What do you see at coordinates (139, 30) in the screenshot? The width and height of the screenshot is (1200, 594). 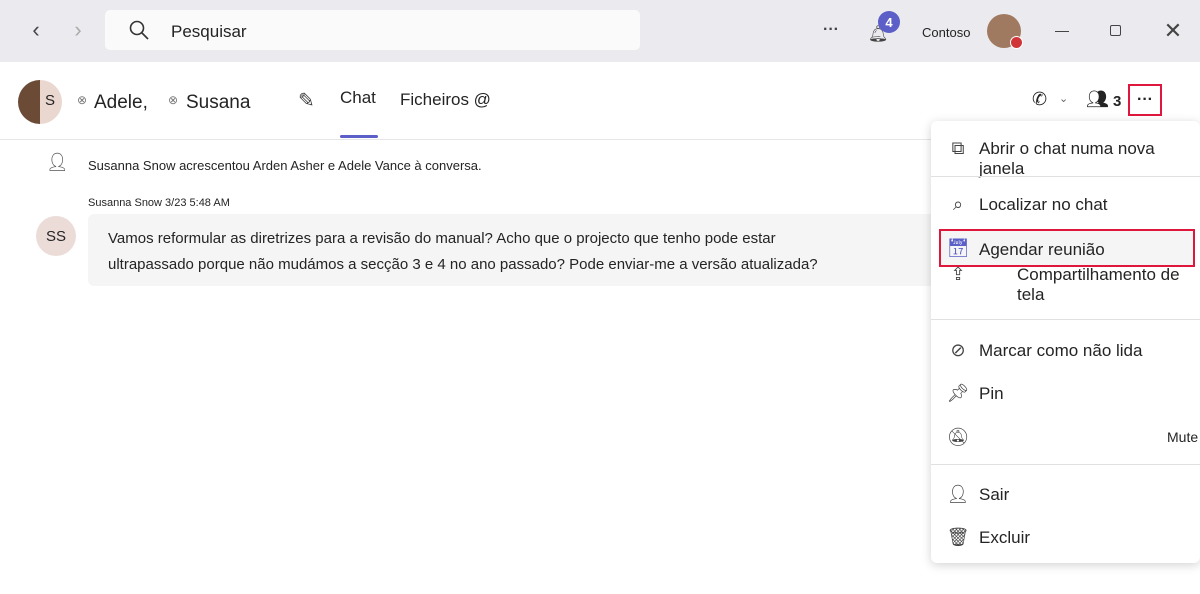 I see `search-icon` at bounding box center [139, 30].